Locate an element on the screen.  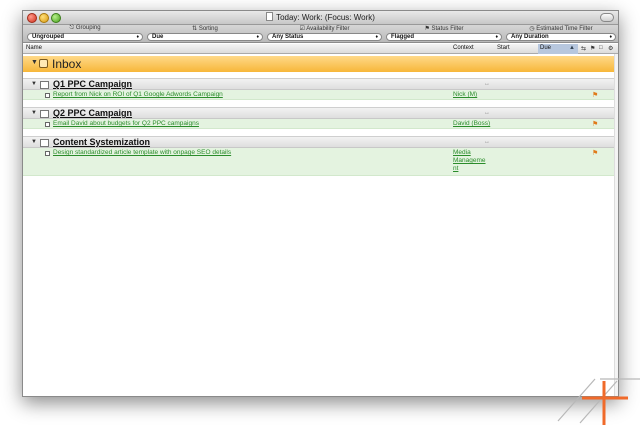
availability-select: Any Status ♦ is located at coordinates (324, 37).